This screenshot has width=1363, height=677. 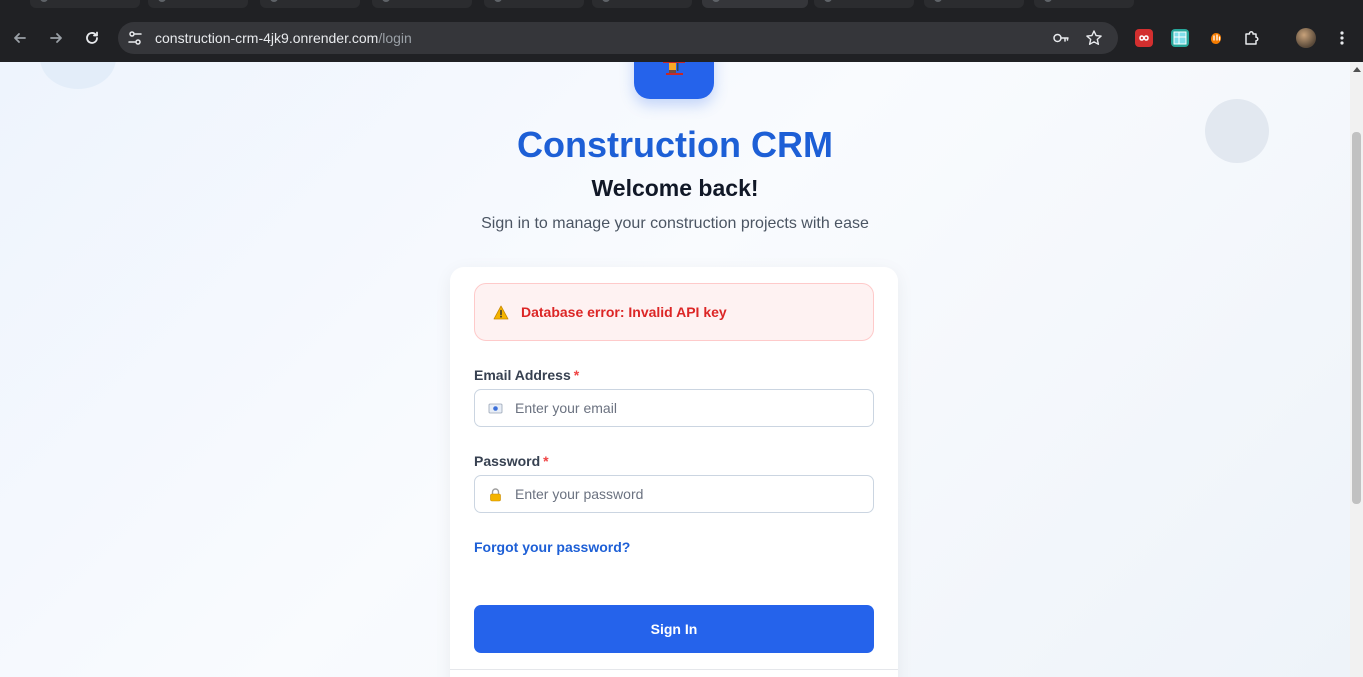 I want to click on page-scrollbar, so click(x=1356, y=369).